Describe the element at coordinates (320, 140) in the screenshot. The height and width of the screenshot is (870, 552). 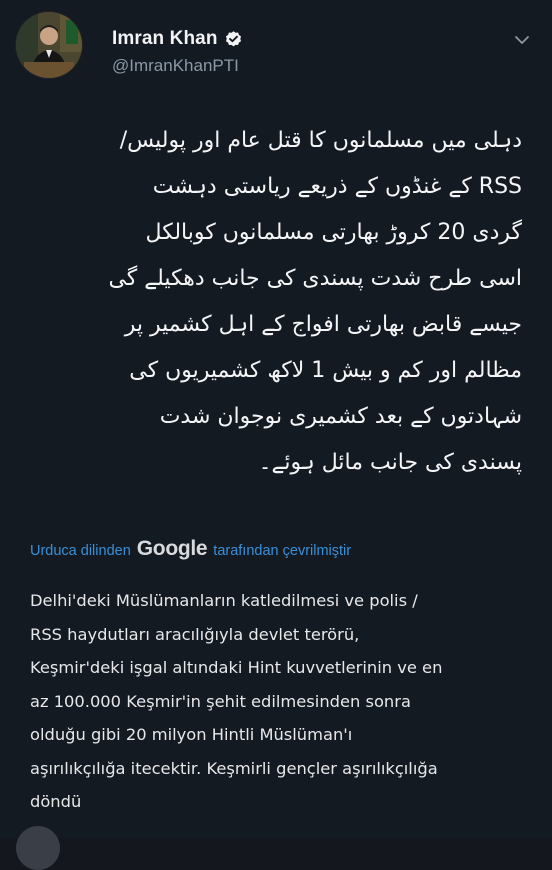
I see `tweet-text-line: دہلی میں مسلمانوں کا قتل عام اور پولیس/` at that location.